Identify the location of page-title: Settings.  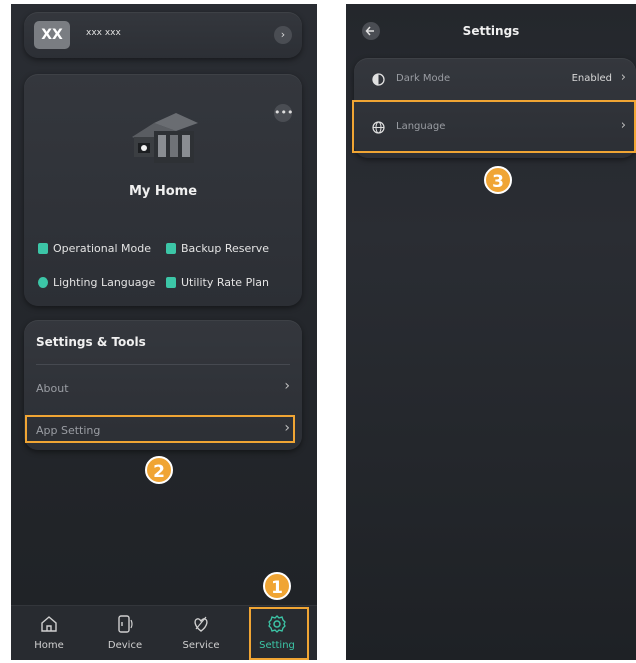
(491, 31).